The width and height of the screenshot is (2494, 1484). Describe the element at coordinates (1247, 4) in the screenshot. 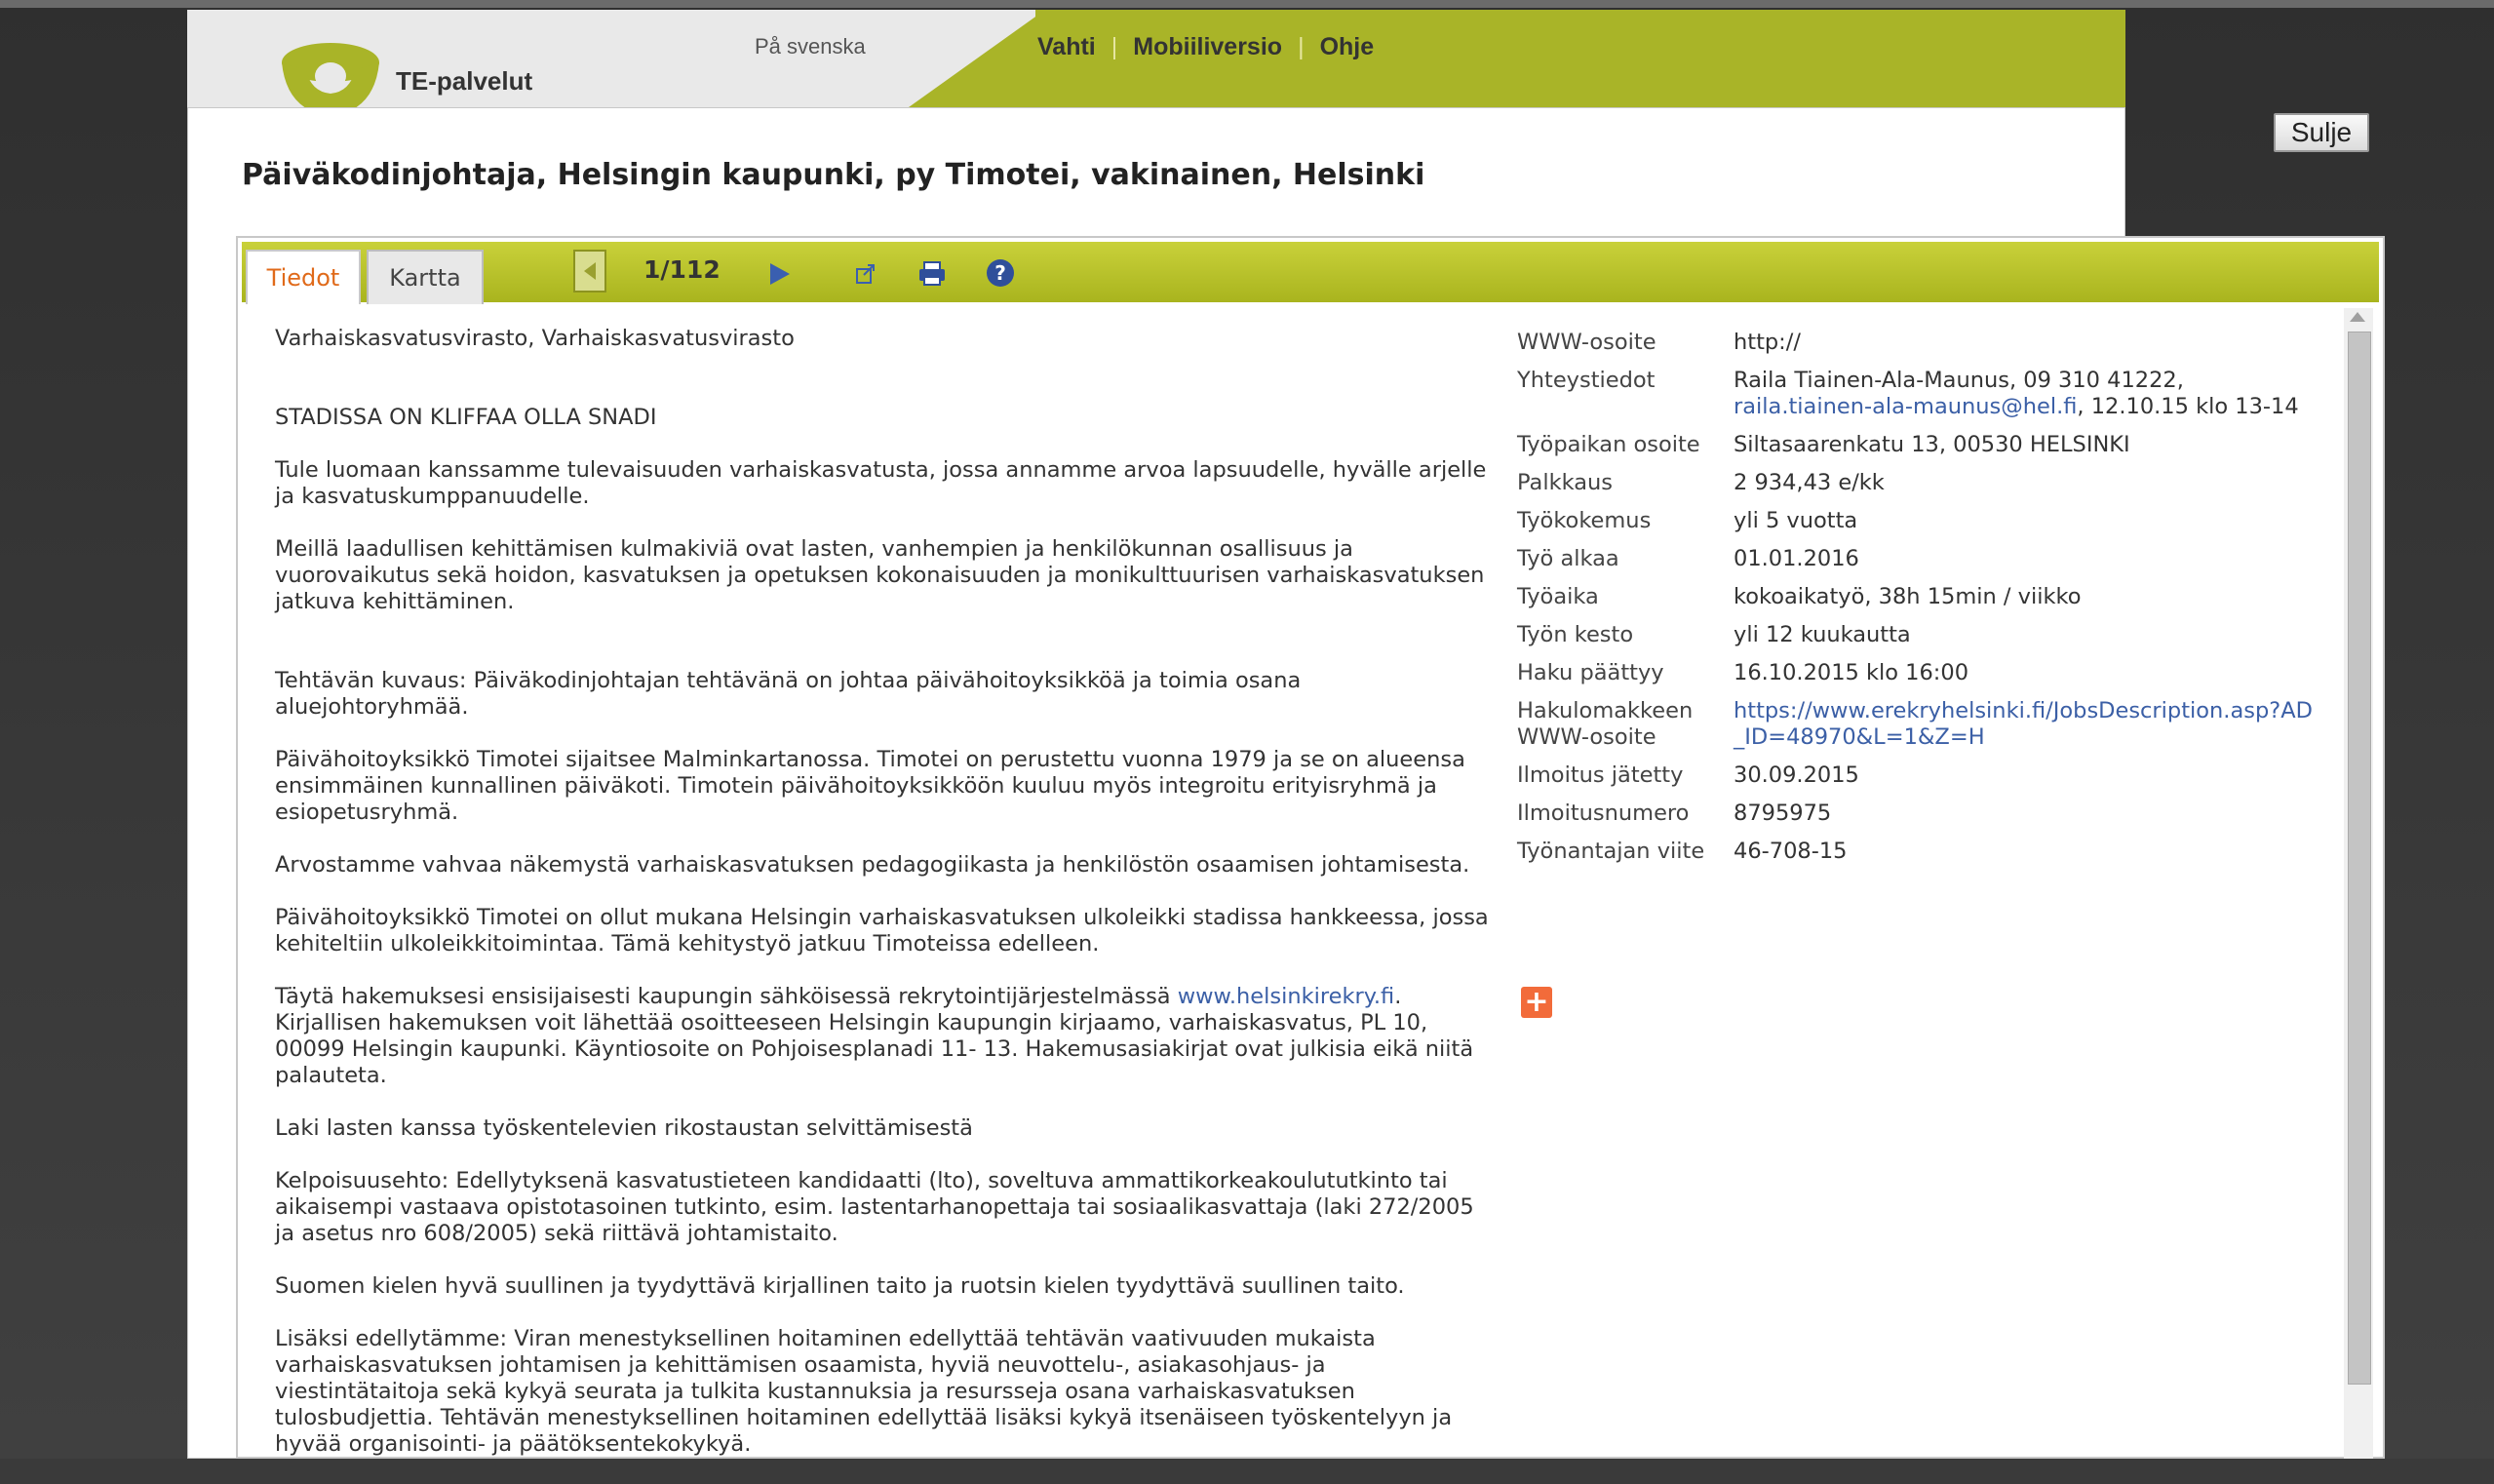

I see `browser-top-edge` at that location.